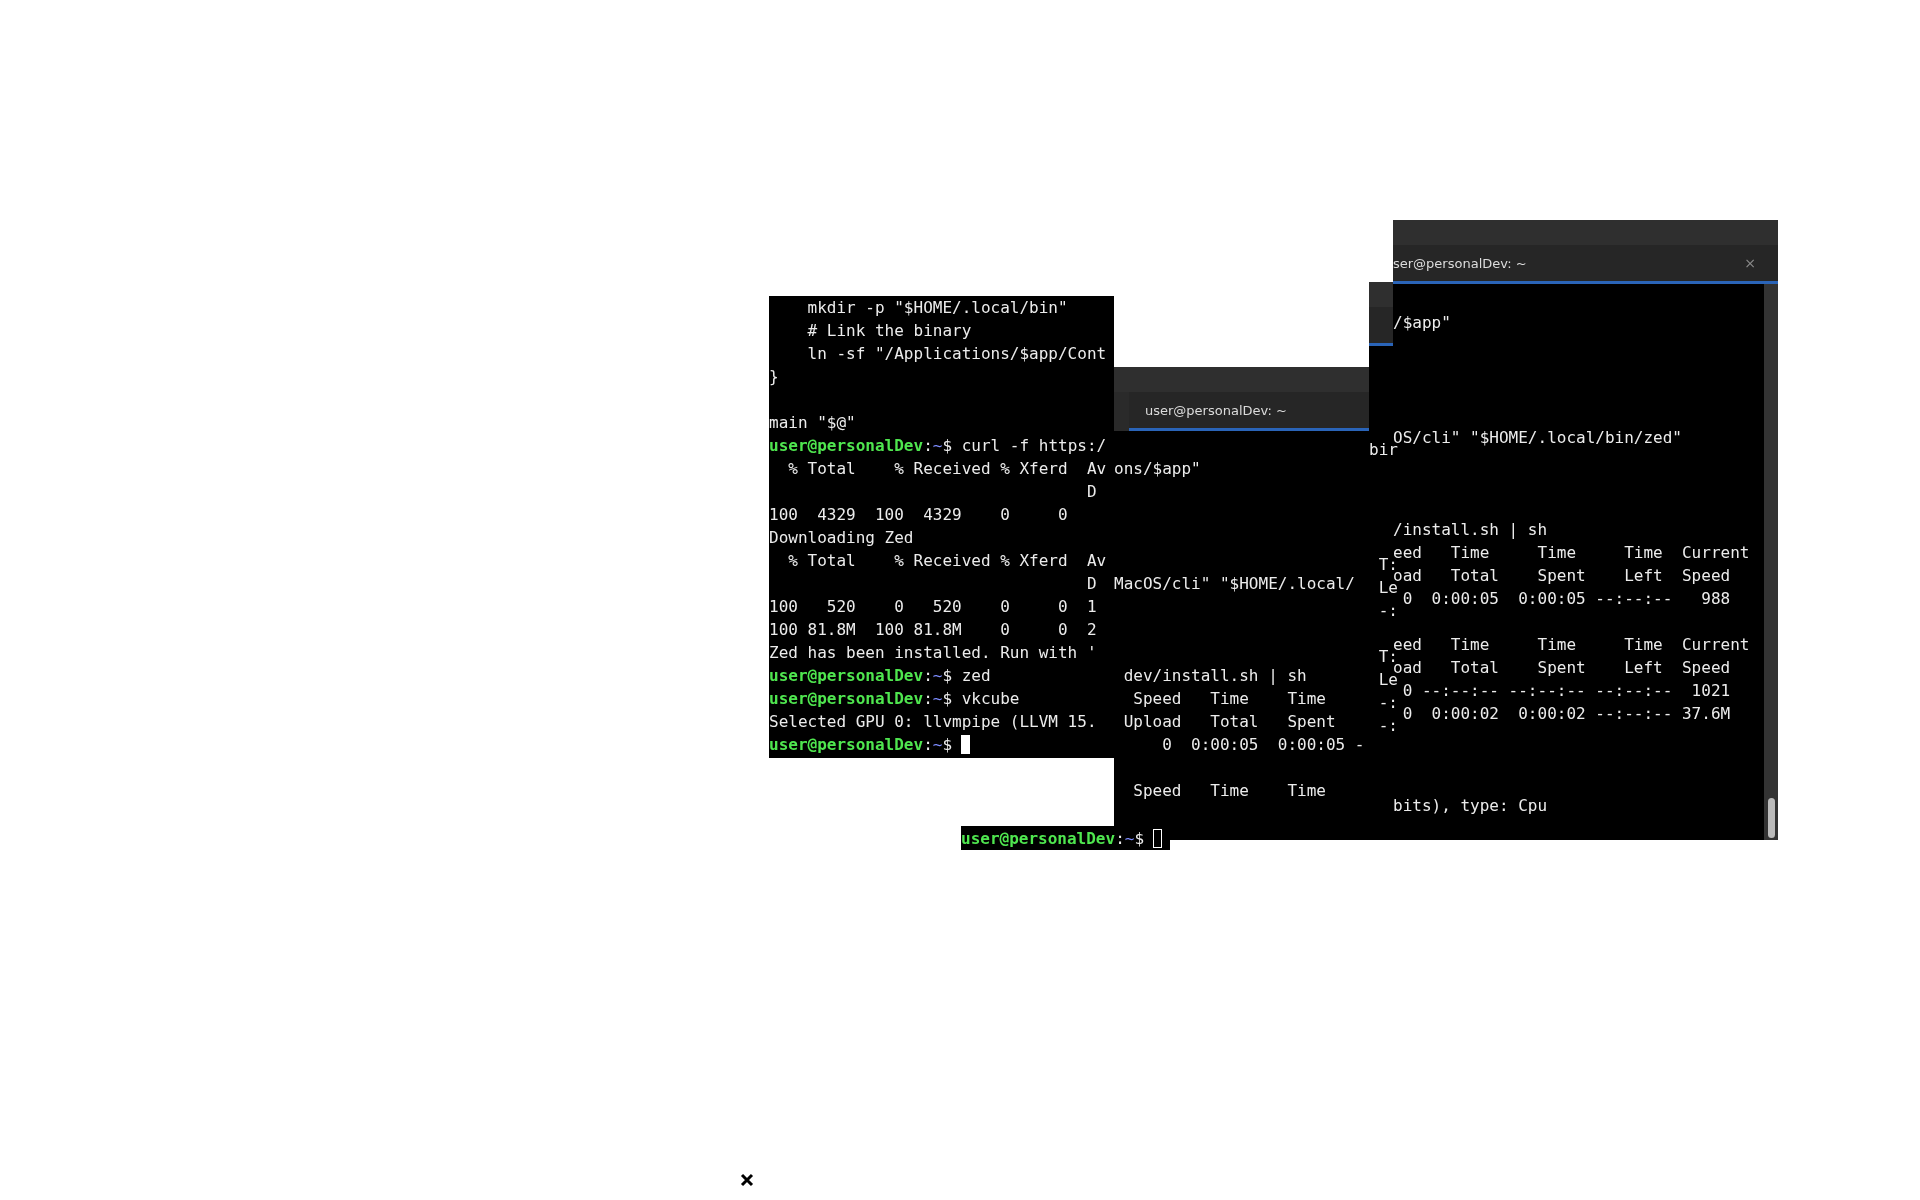  What do you see at coordinates (1229, 722) in the screenshot?
I see `terminal-line: Upload Total Spent` at bounding box center [1229, 722].